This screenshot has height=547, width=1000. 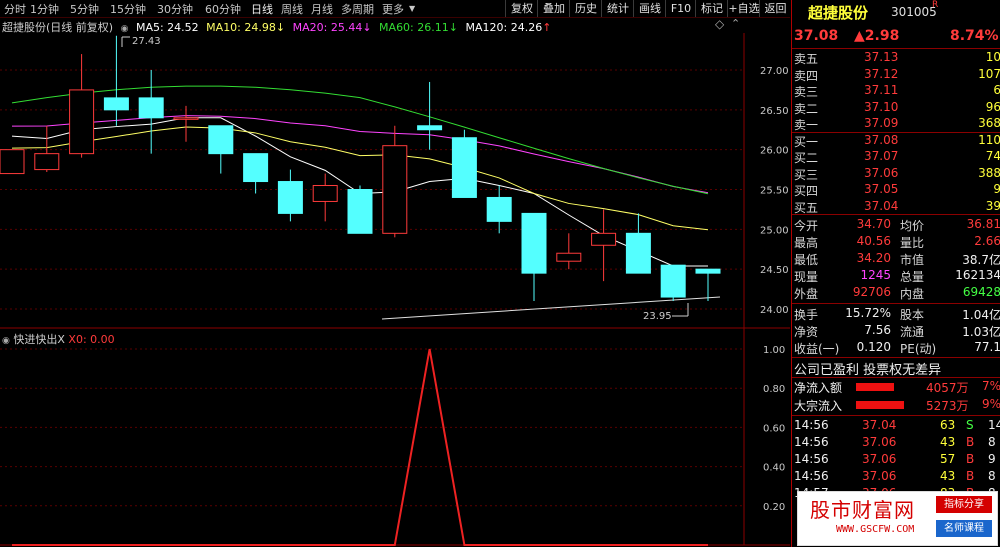 I want to click on stat-value: 162134, so click(x=977, y=275).